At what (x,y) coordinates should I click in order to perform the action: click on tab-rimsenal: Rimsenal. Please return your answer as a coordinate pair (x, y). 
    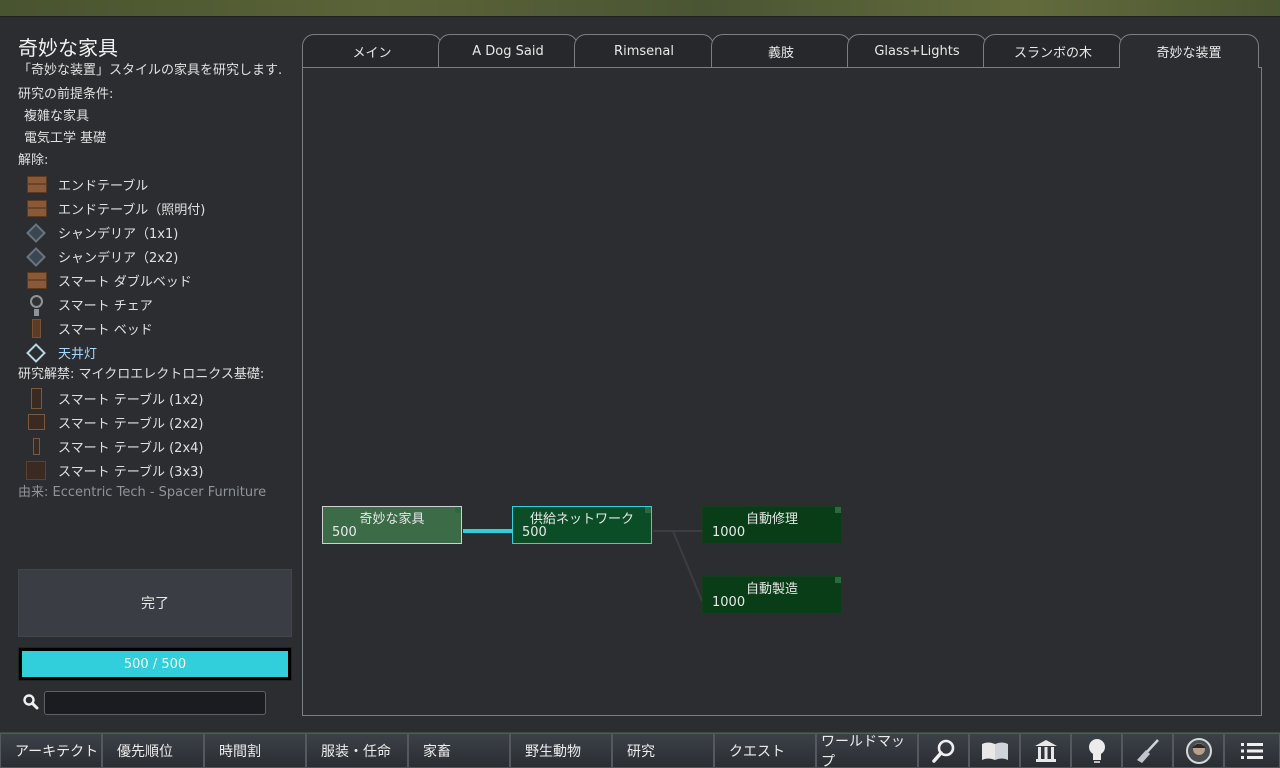
    Looking at the image, I should click on (644, 50).